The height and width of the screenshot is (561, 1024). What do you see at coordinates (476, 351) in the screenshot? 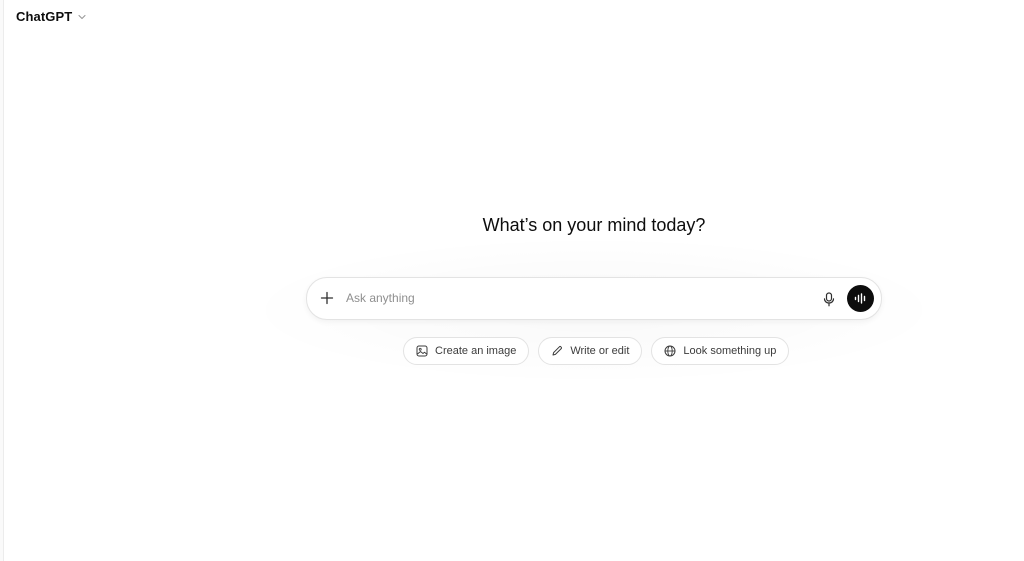
I see `chip-label: Create an image` at bounding box center [476, 351].